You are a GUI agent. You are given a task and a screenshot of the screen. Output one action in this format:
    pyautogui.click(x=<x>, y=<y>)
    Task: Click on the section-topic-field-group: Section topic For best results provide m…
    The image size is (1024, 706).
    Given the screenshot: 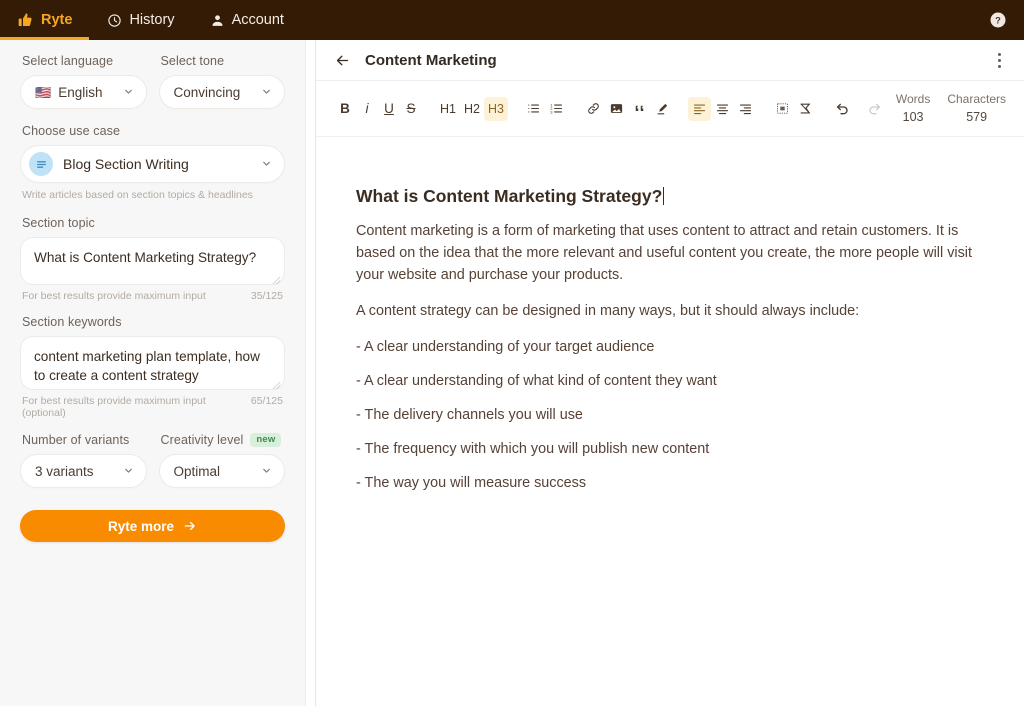 What is the action you would take?
    pyautogui.click(x=152, y=259)
    